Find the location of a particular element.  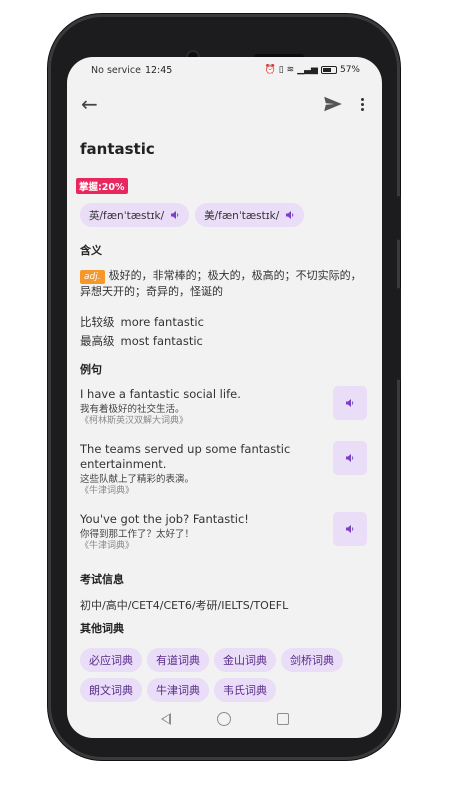

carrier-text: No service is located at coordinates (116, 70).